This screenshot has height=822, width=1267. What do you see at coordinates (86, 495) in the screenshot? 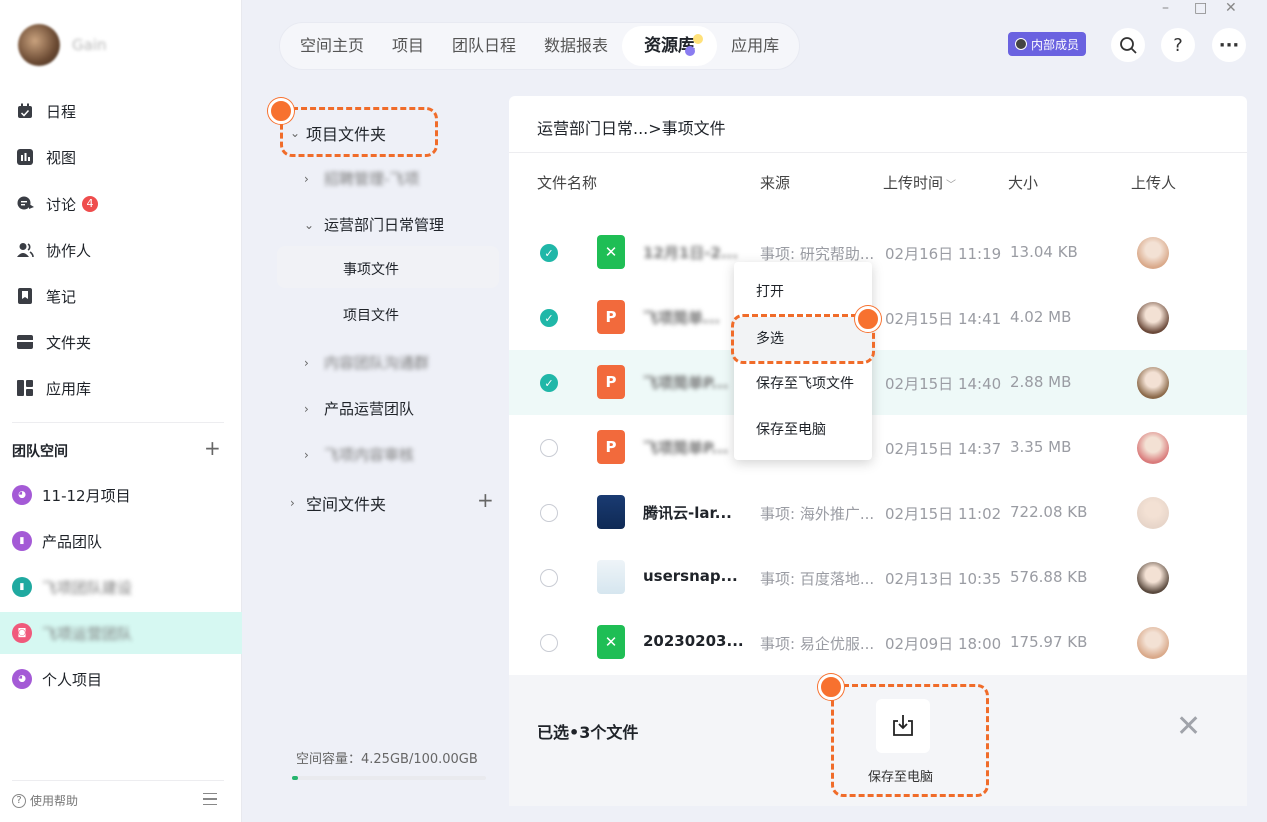
I see `team-label: 11-12月项目` at bounding box center [86, 495].